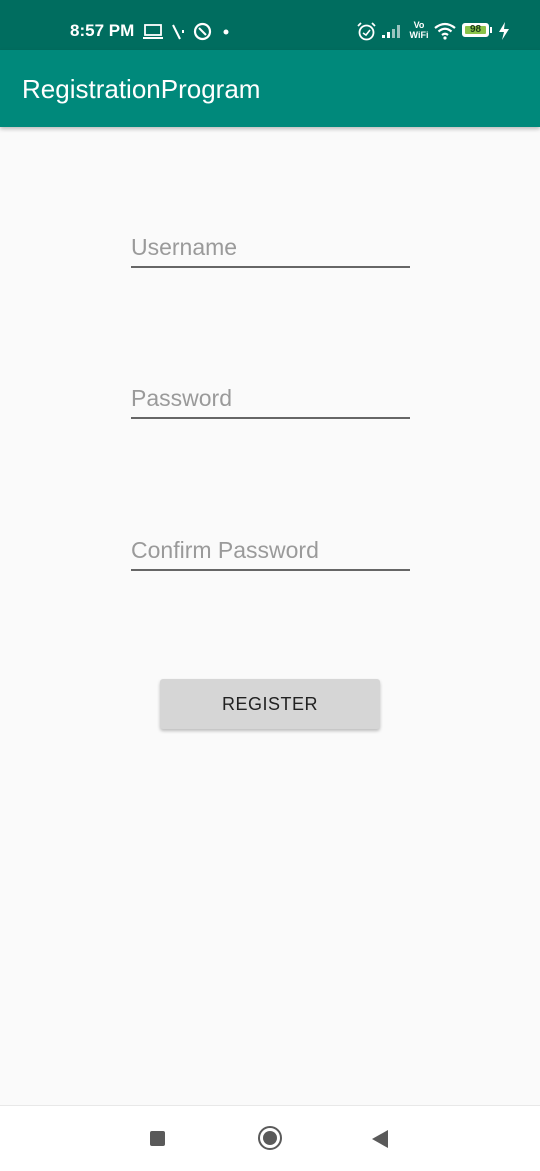  I want to click on password-input, so click(270, 398).